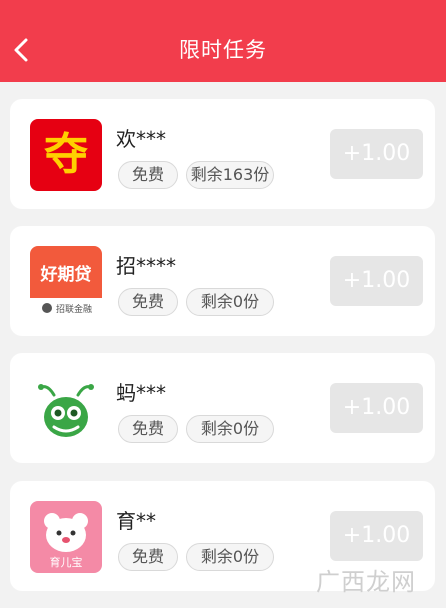  I want to click on header-bar: 限时任务, so click(223, 41).